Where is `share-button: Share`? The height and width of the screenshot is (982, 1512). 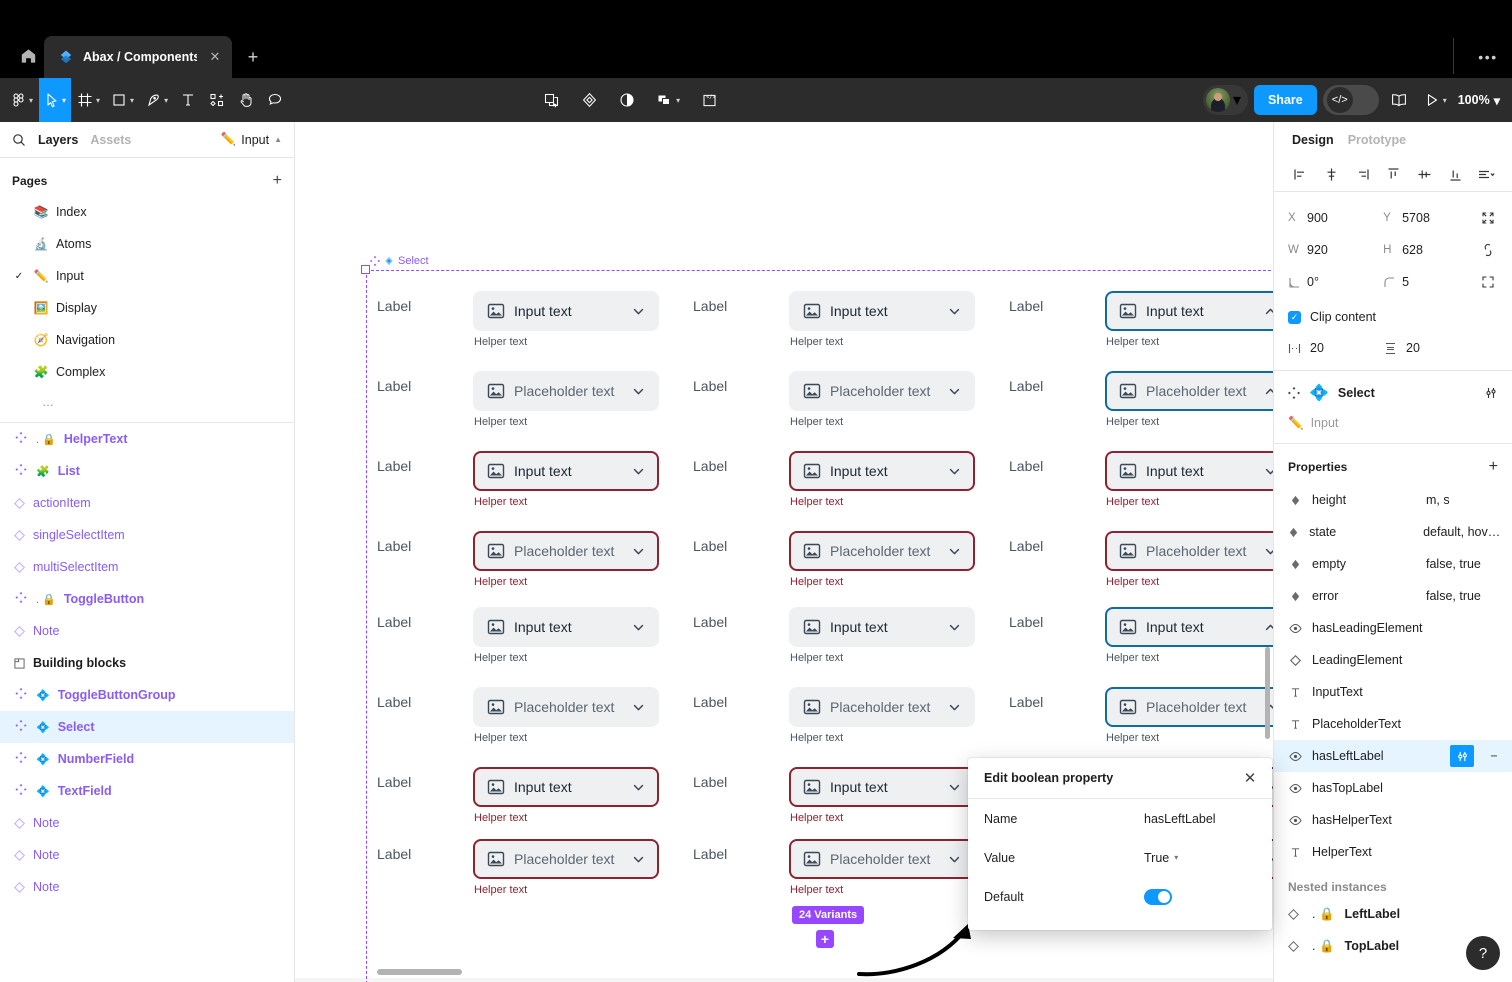 share-button: Share is located at coordinates (1285, 100).